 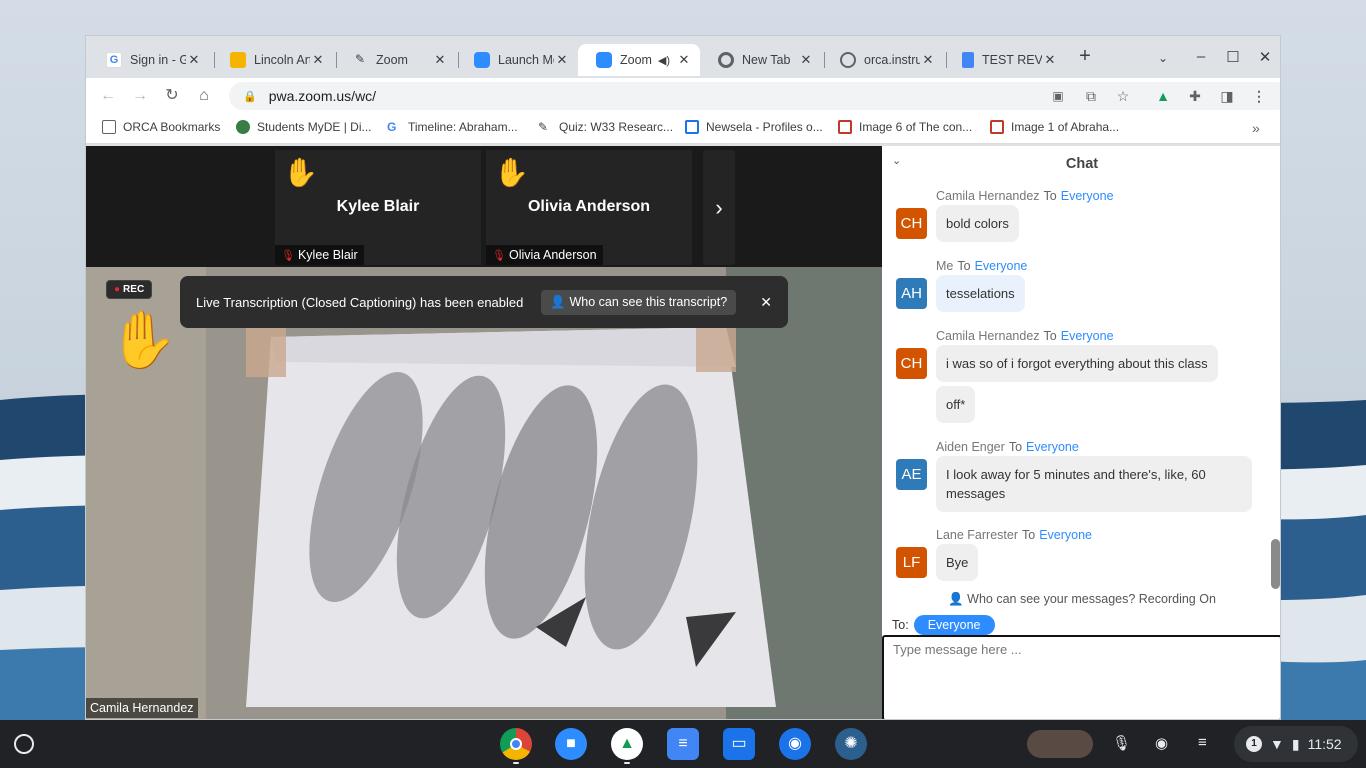 I want to click on tab-1: Lincoln Art ✕, so click(x=273, y=60).